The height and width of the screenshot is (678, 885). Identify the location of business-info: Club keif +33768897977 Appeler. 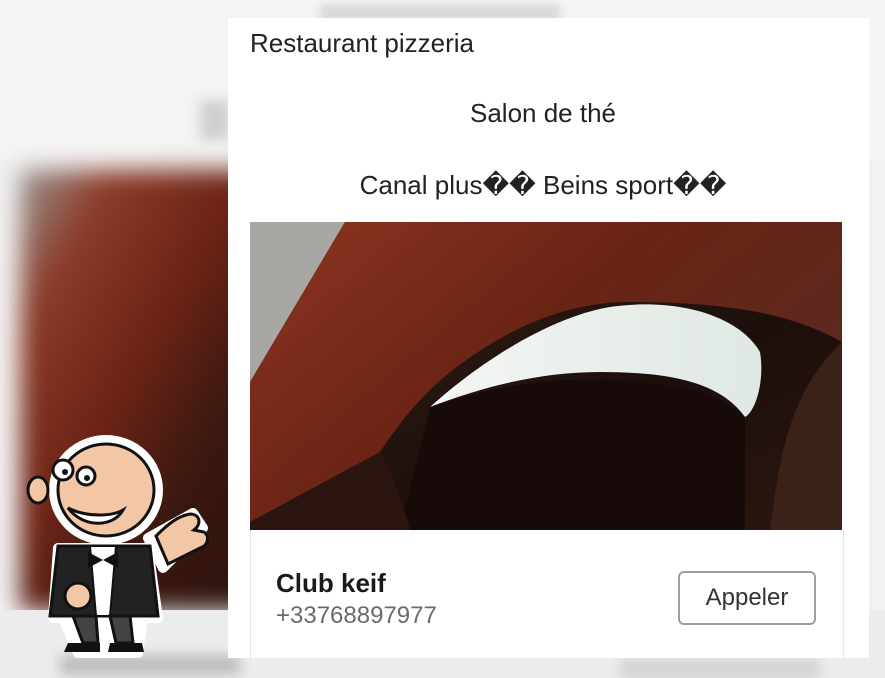
(547, 594).